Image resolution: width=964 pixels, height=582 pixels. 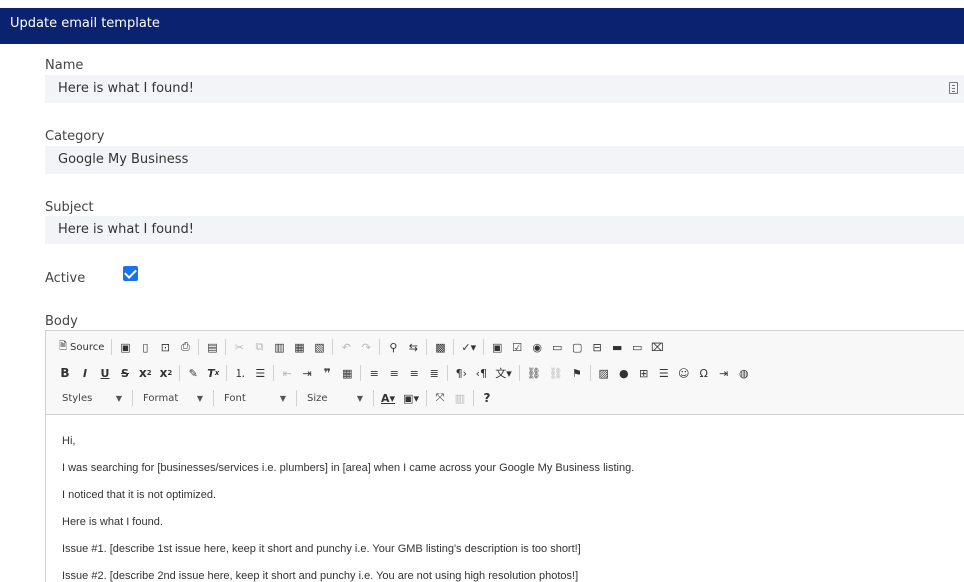 What do you see at coordinates (953, 88) in the screenshot?
I see `form-fill-icon` at bounding box center [953, 88].